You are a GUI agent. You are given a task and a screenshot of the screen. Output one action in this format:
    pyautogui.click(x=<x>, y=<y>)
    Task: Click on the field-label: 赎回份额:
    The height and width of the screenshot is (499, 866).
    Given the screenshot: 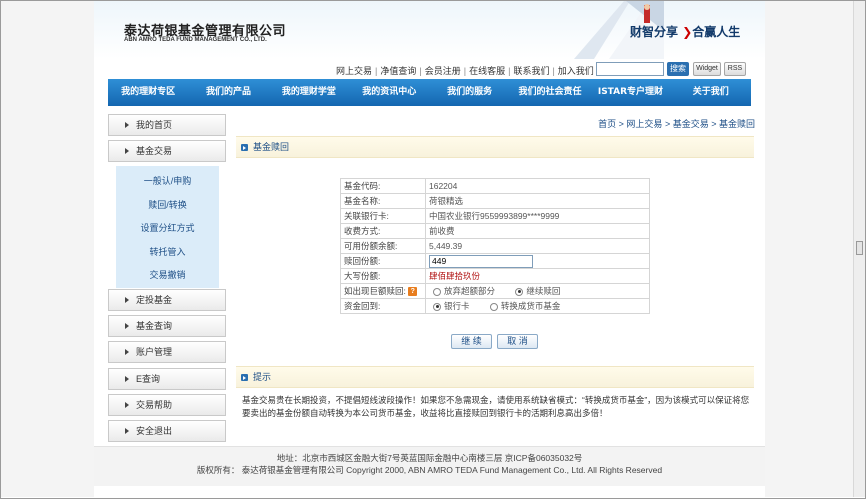 What is the action you would take?
    pyautogui.click(x=383, y=261)
    